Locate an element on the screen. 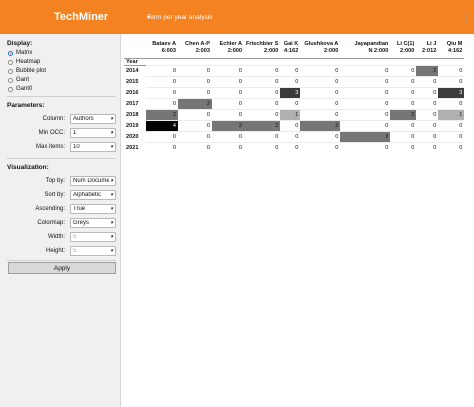 The image size is (474, 407). display-option-heatmap: Heatmap is located at coordinates (24, 62).